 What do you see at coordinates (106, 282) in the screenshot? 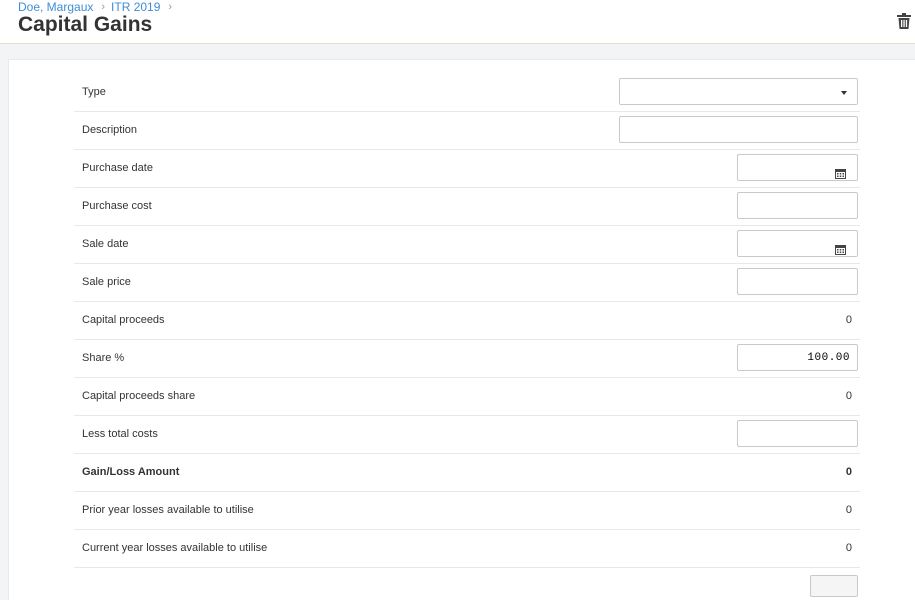
I see `sale-price-label: Sale price` at bounding box center [106, 282].